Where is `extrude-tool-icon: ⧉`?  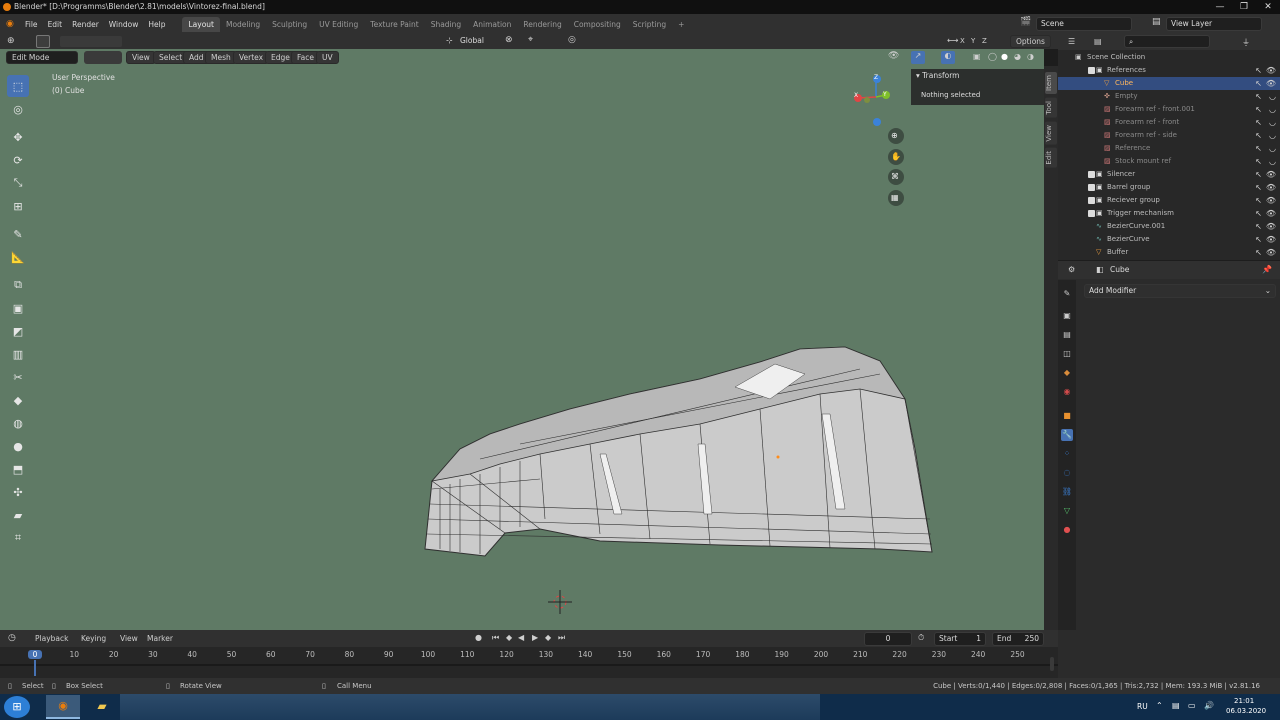 extrude-tool-icon: ⧉ is located at coordinates (18, 285).